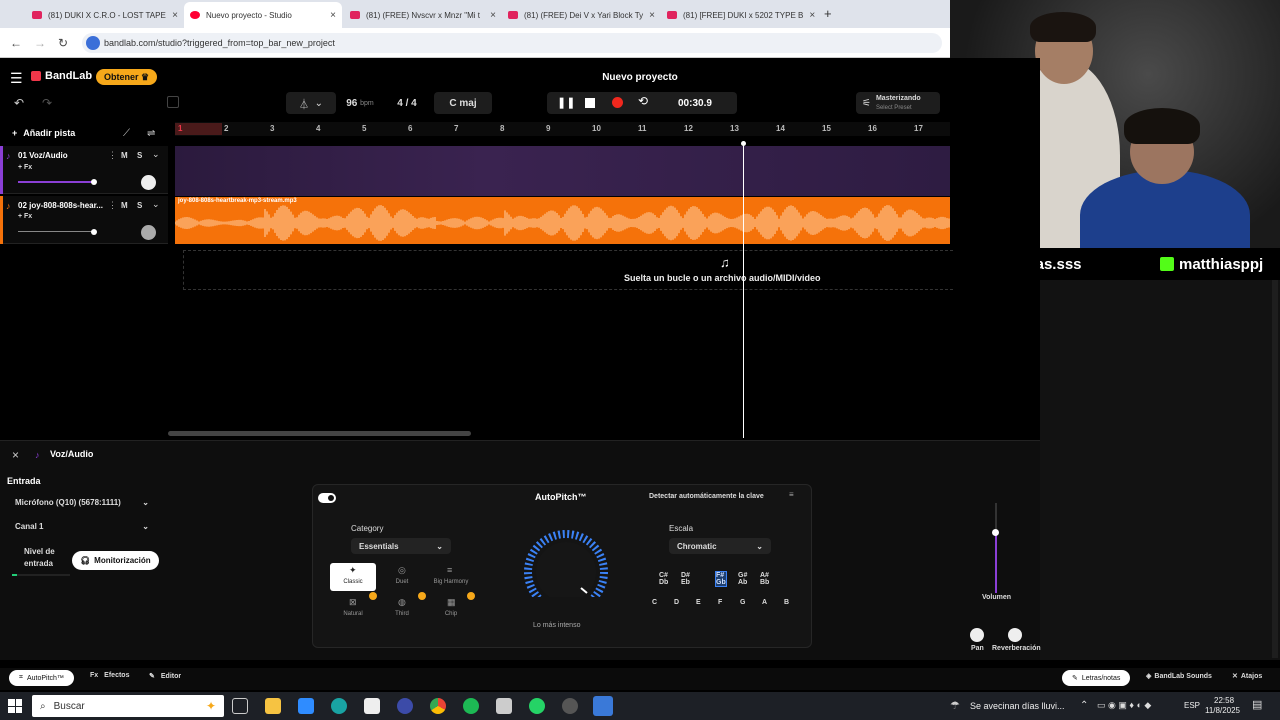 The height and width of the screenshot is (720, 1280). What do you see at coordinates (151, 133) in the screenshot?
I see `tune-icon: ⇌` at bounding box center [151, 133].